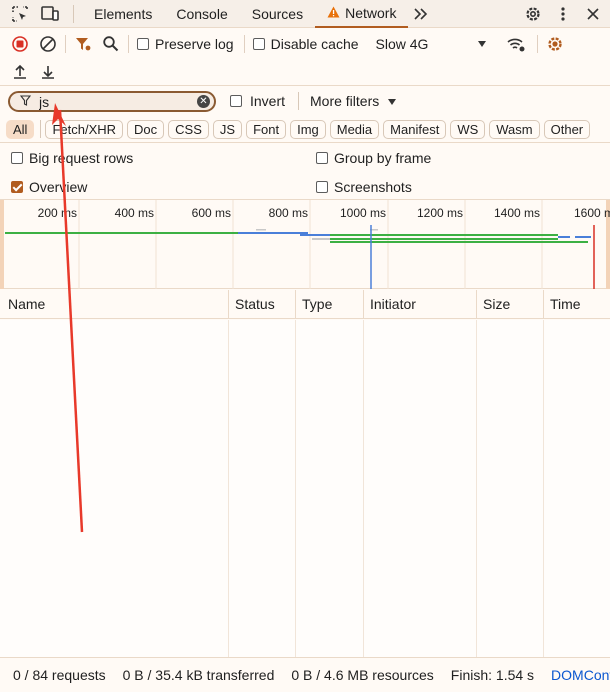  Describe the element at coordinates (134, 213) in the screenshot. I see `overview-tick: 400 ms` at that location.